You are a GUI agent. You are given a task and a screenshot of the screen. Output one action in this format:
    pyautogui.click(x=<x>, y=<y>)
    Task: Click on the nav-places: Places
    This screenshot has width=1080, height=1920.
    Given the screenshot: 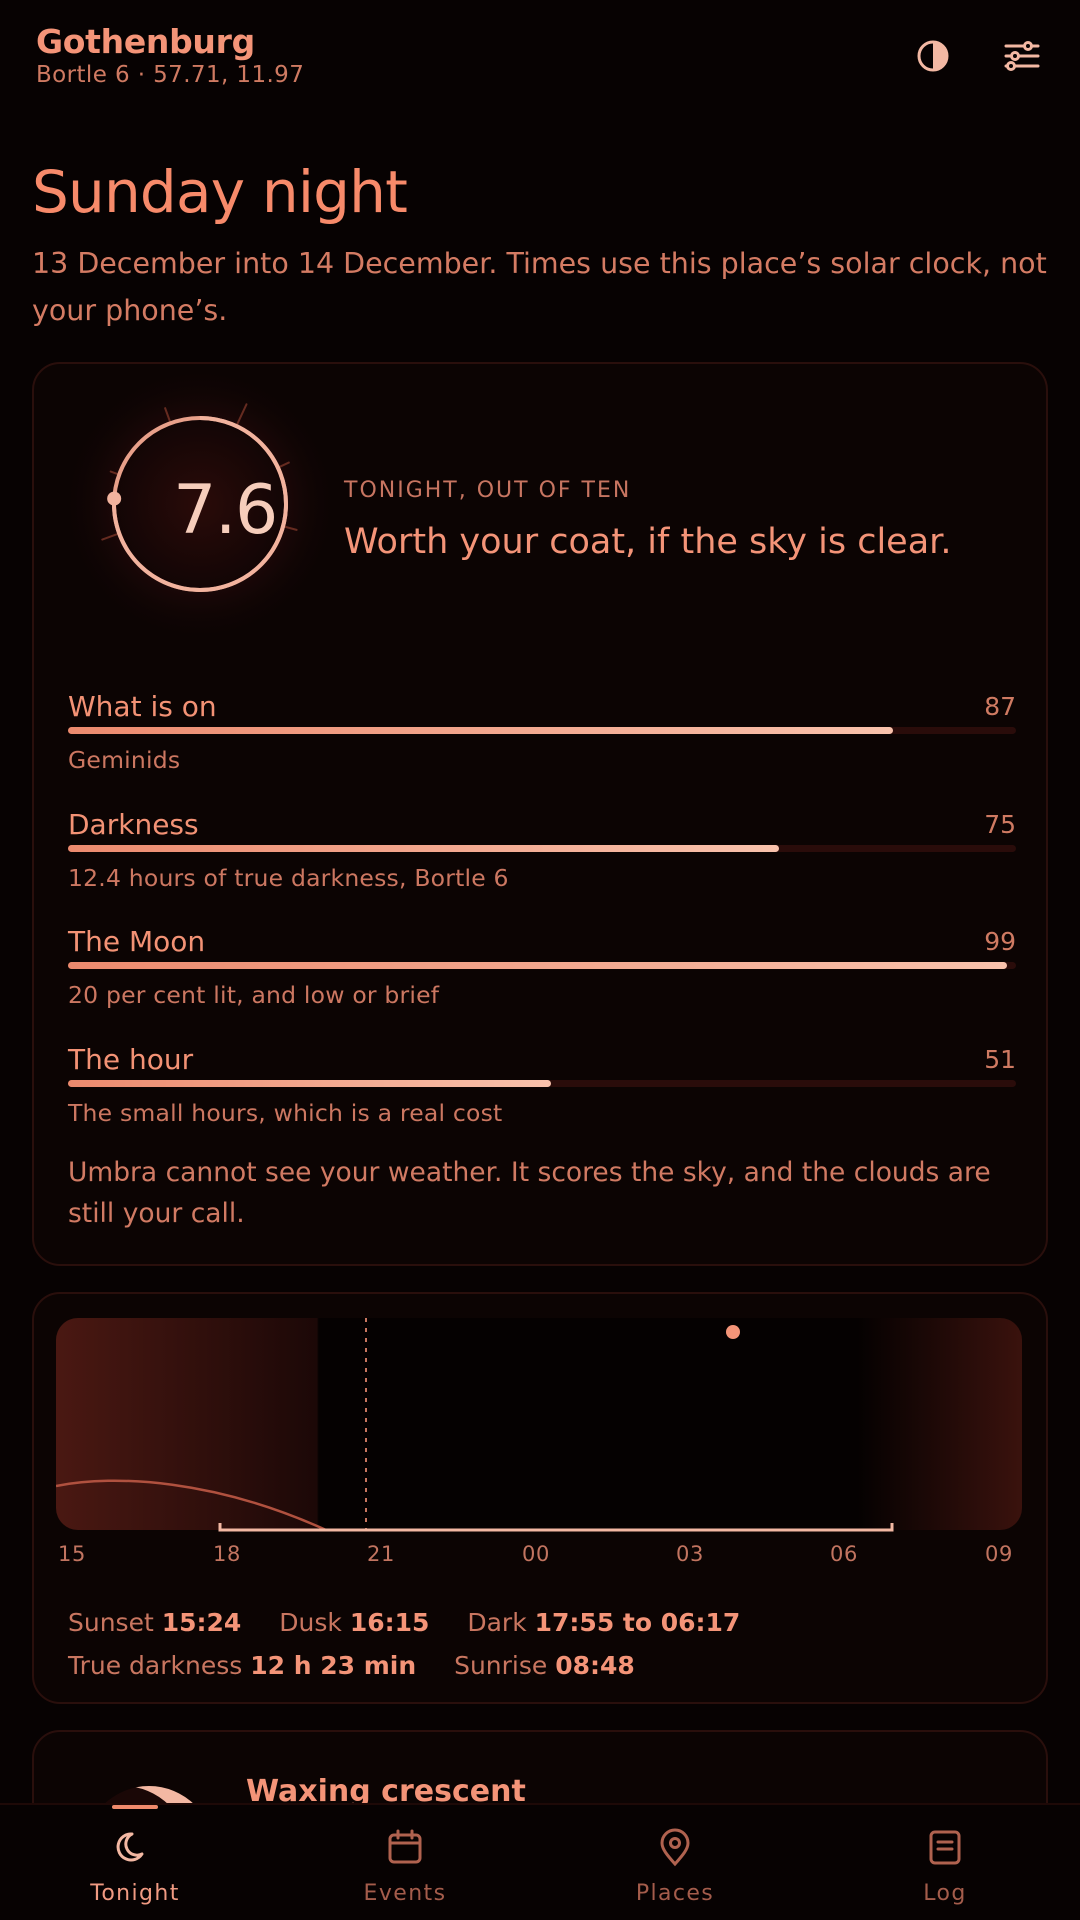 What is the action you would take?
    pyautogui.click(x=675, y=1862)
    